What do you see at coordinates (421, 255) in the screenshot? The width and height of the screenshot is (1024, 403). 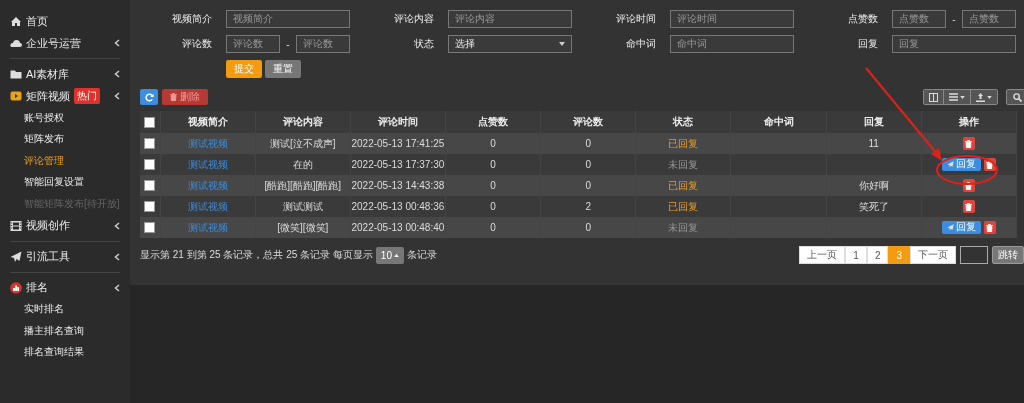 I see `pagination-suffix: 条记录` at bounding box center [421, 255].